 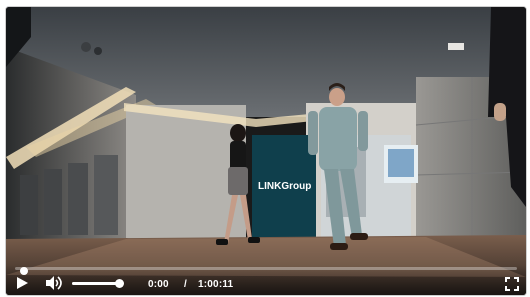 I want to click on controls-bar: 0:00 / 1:00:11, so click(x=266, y=280).